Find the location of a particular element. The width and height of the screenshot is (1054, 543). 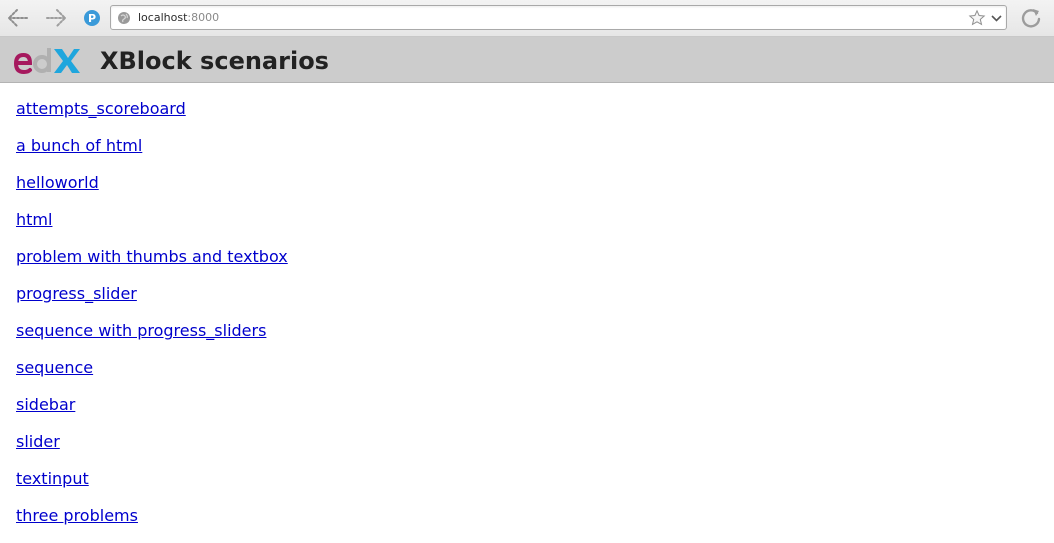

list-item: attempts_scoreboard is located at coordinates (152, 115).